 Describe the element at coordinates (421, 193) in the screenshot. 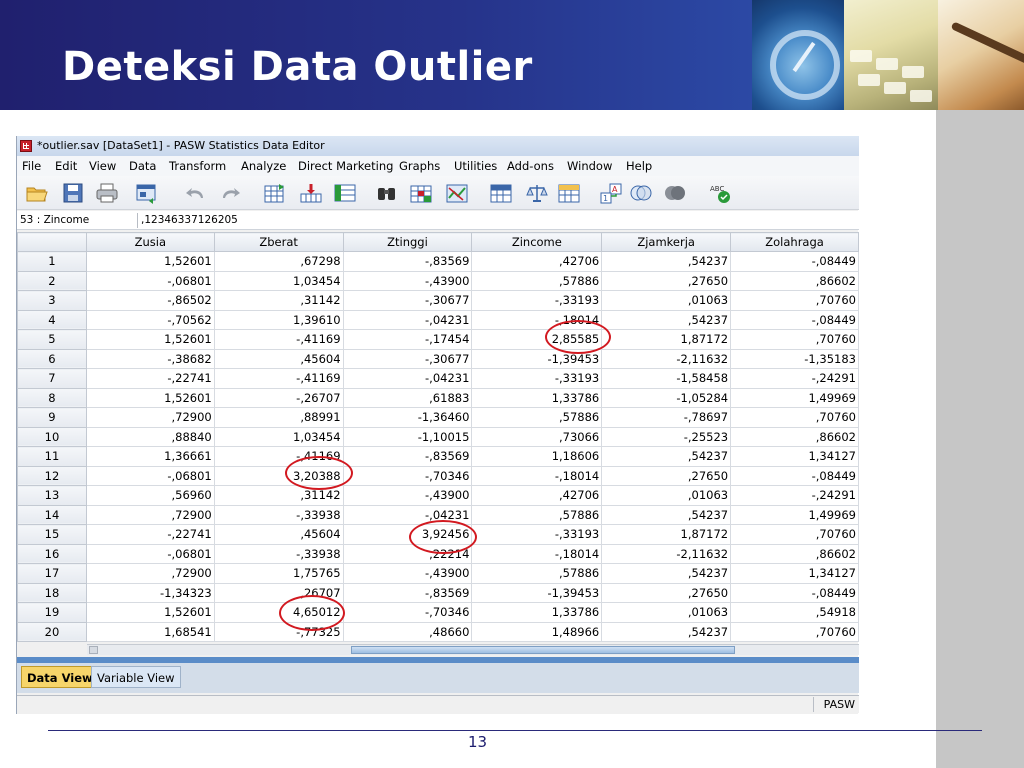

I see `insert-cases-icon` at that location.